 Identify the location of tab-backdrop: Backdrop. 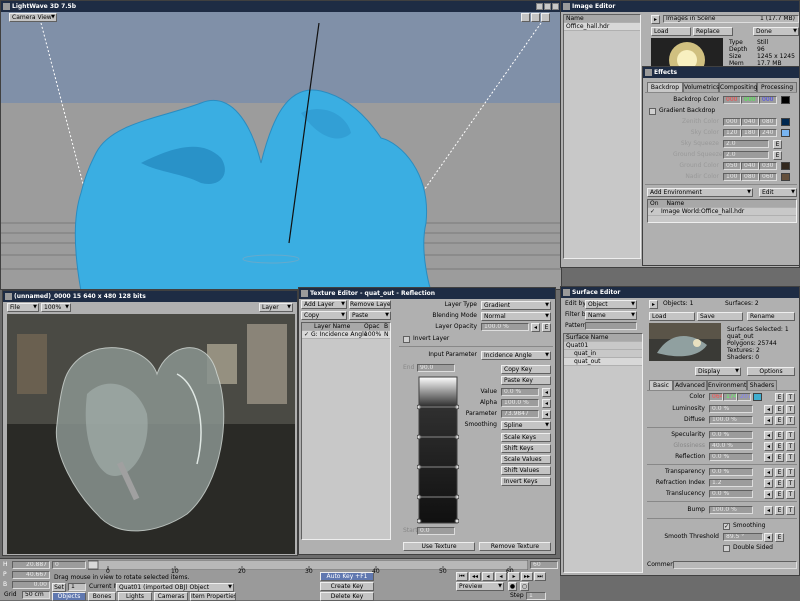
(665, 87).